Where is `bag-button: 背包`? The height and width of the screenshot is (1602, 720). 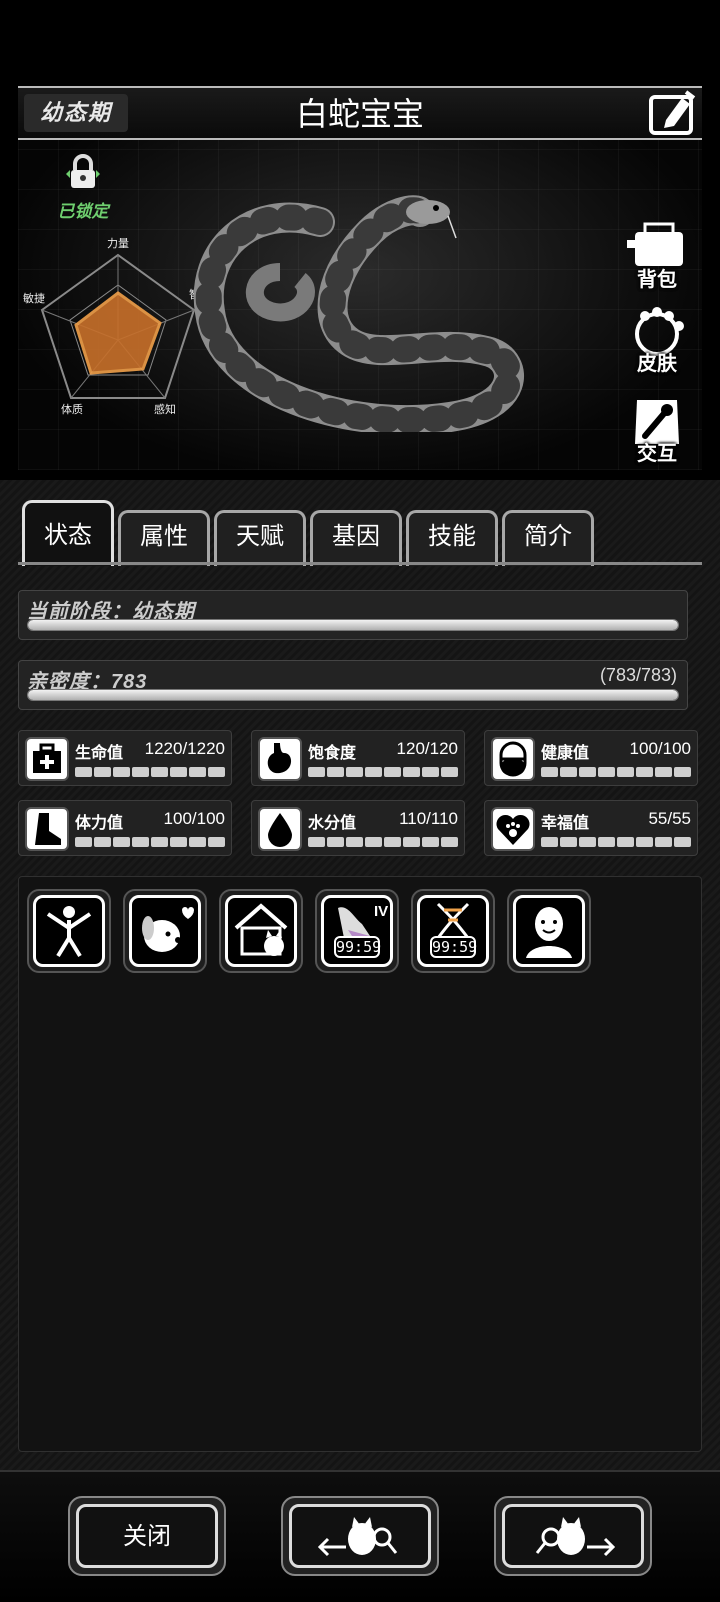 bag-button: 背包 is located at coordinates (657, 259).